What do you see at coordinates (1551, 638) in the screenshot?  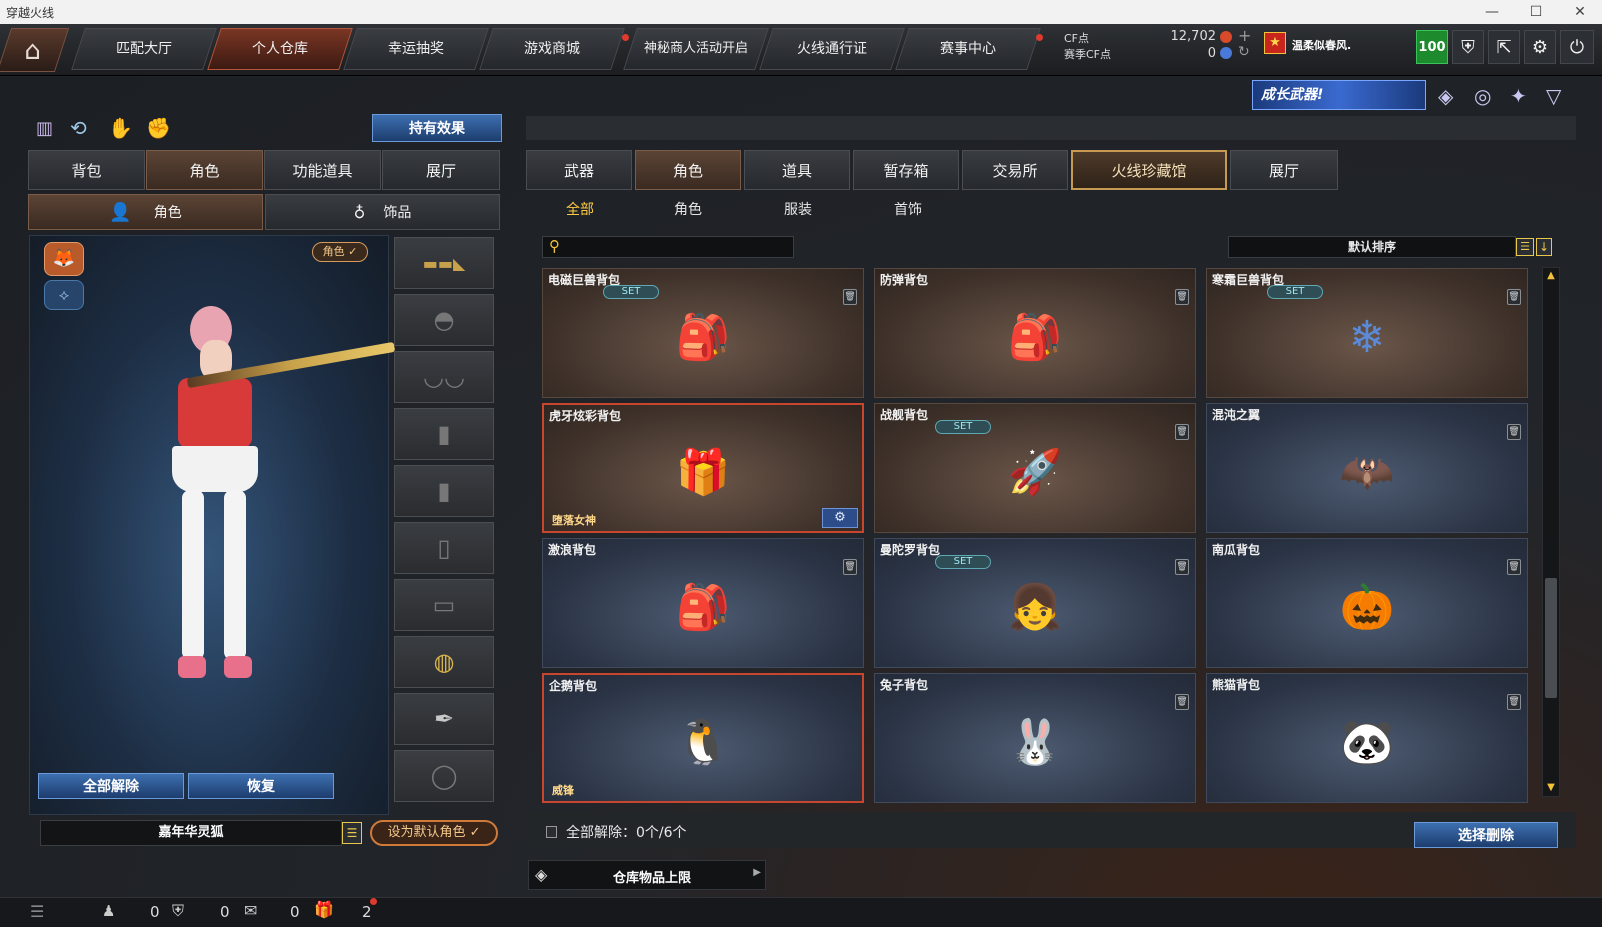 I see `scroll-thumb` at bounding box center [1551, 638].